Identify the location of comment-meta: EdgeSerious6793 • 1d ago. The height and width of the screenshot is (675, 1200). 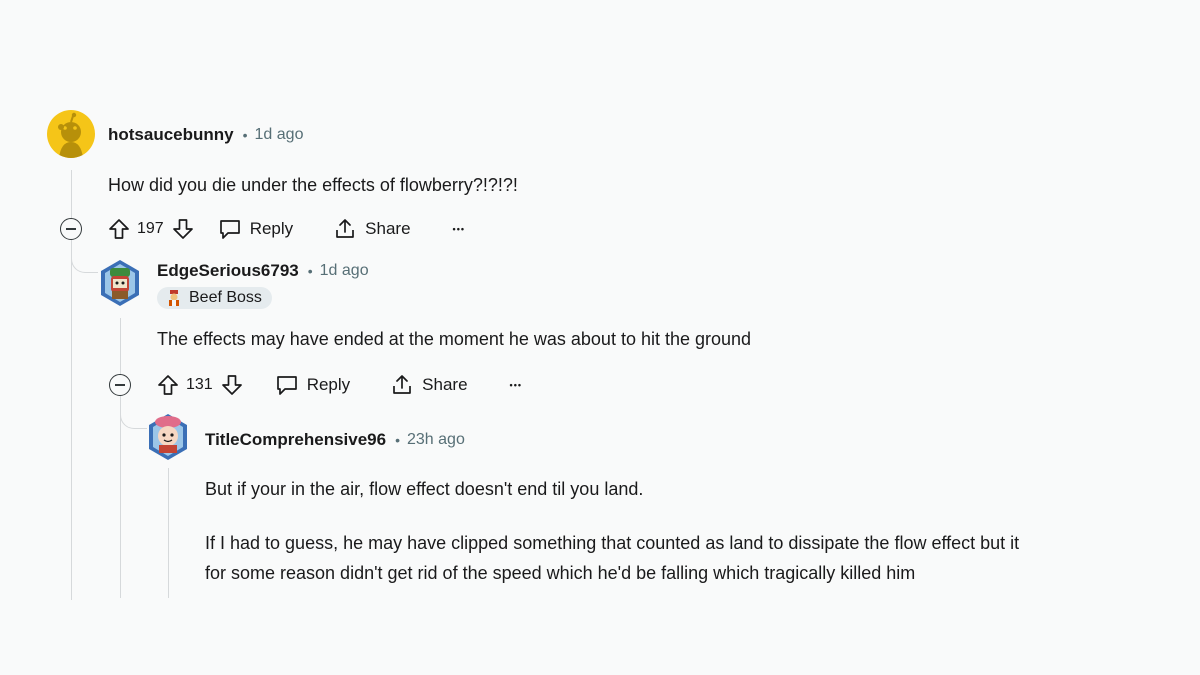
(263, 271).